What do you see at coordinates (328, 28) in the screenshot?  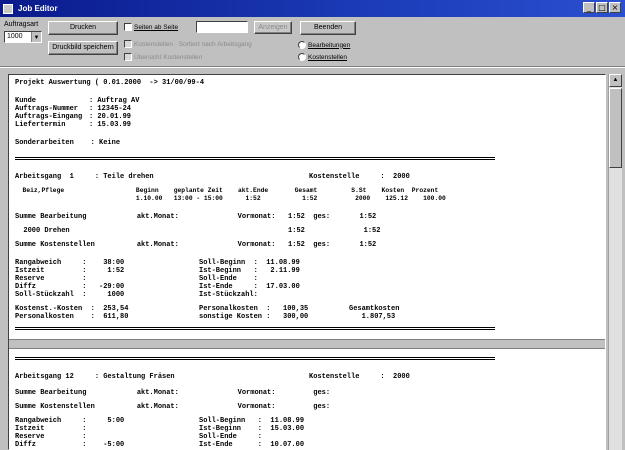 I see `close-button: Beenden` at bounding box center [328, 28].